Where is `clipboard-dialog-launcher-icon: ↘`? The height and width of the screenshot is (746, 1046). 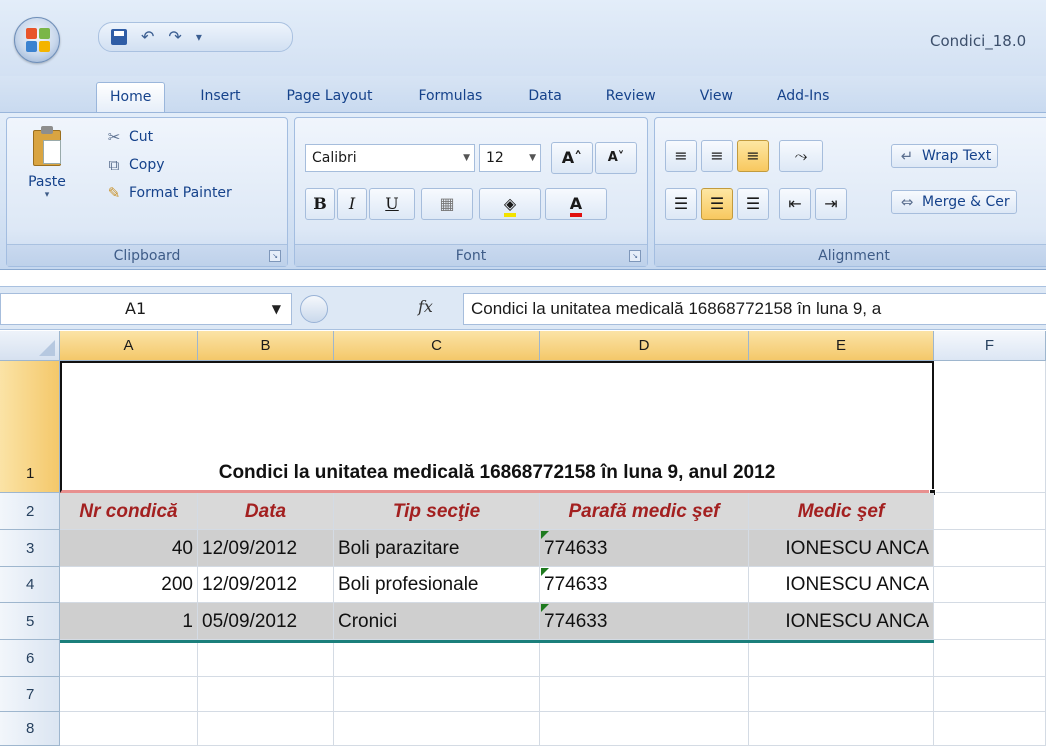
clipboard-dialog-launcher-icon: ↘ is located at coordinates (275, 256).